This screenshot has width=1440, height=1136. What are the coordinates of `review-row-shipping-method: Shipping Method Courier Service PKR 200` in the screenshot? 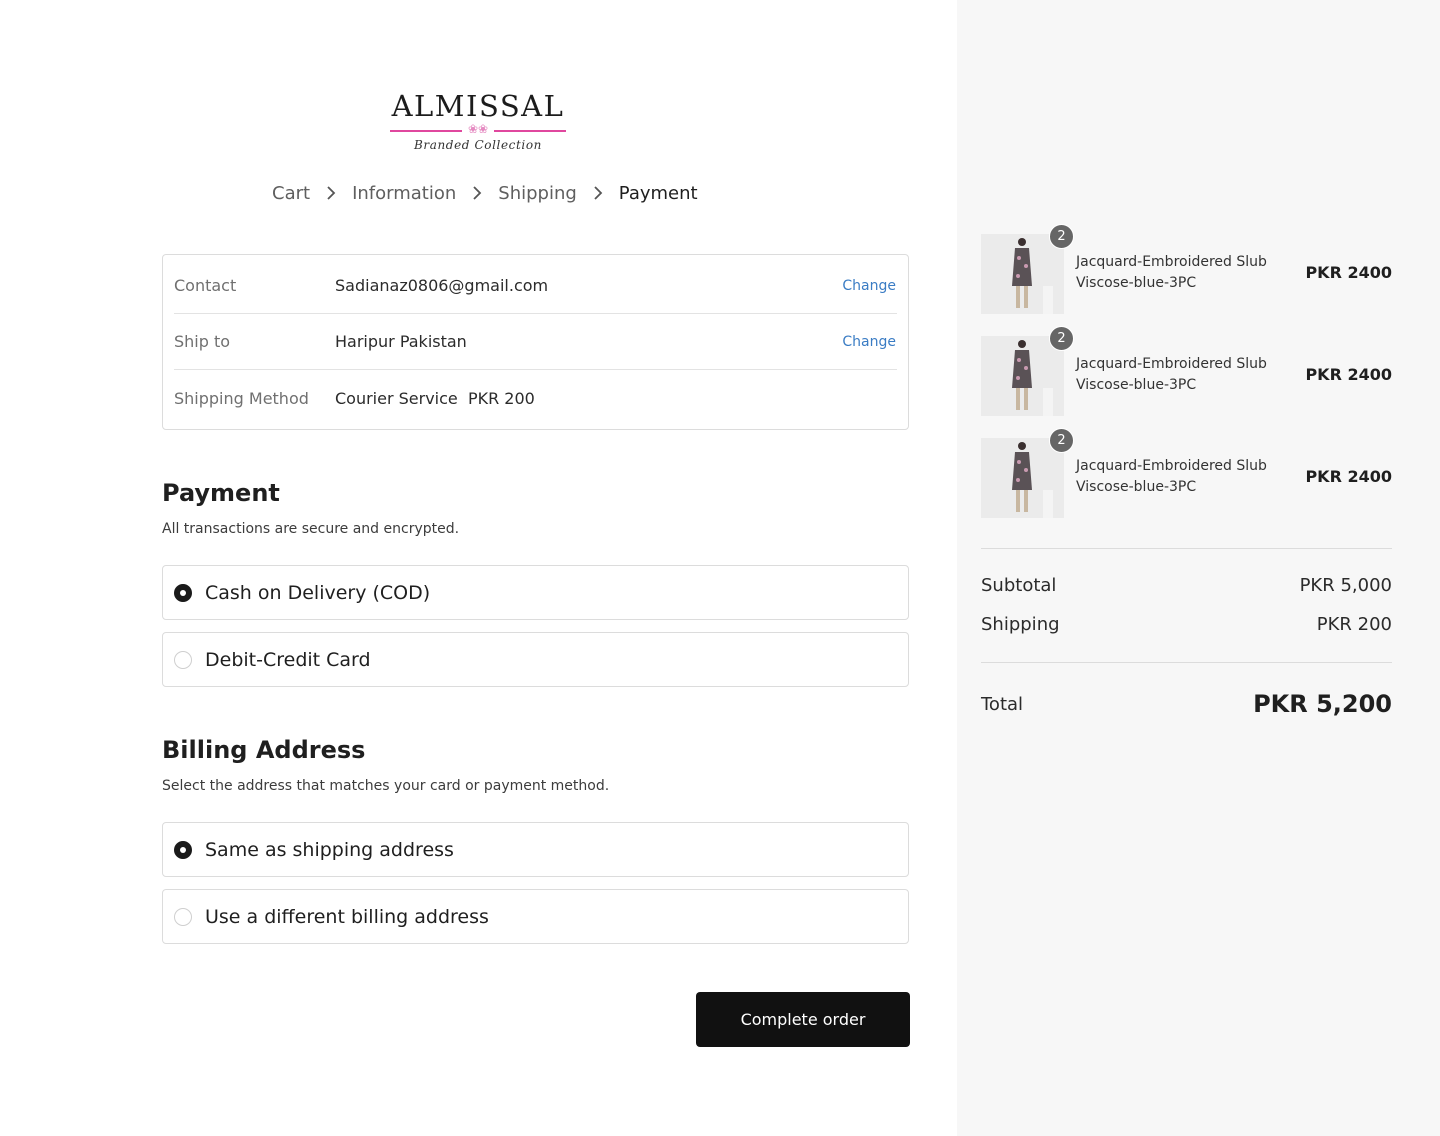 It's located at (535, 398).